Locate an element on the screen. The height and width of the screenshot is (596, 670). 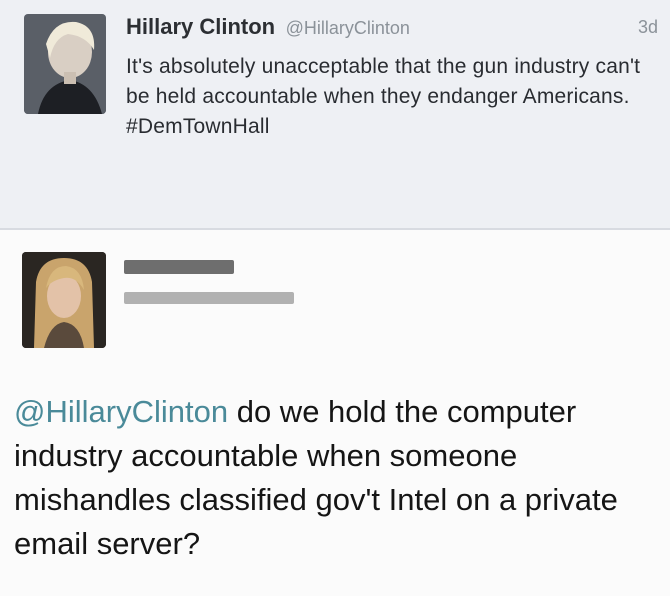
reply-avatar-image is located at coordinates (64, 300).